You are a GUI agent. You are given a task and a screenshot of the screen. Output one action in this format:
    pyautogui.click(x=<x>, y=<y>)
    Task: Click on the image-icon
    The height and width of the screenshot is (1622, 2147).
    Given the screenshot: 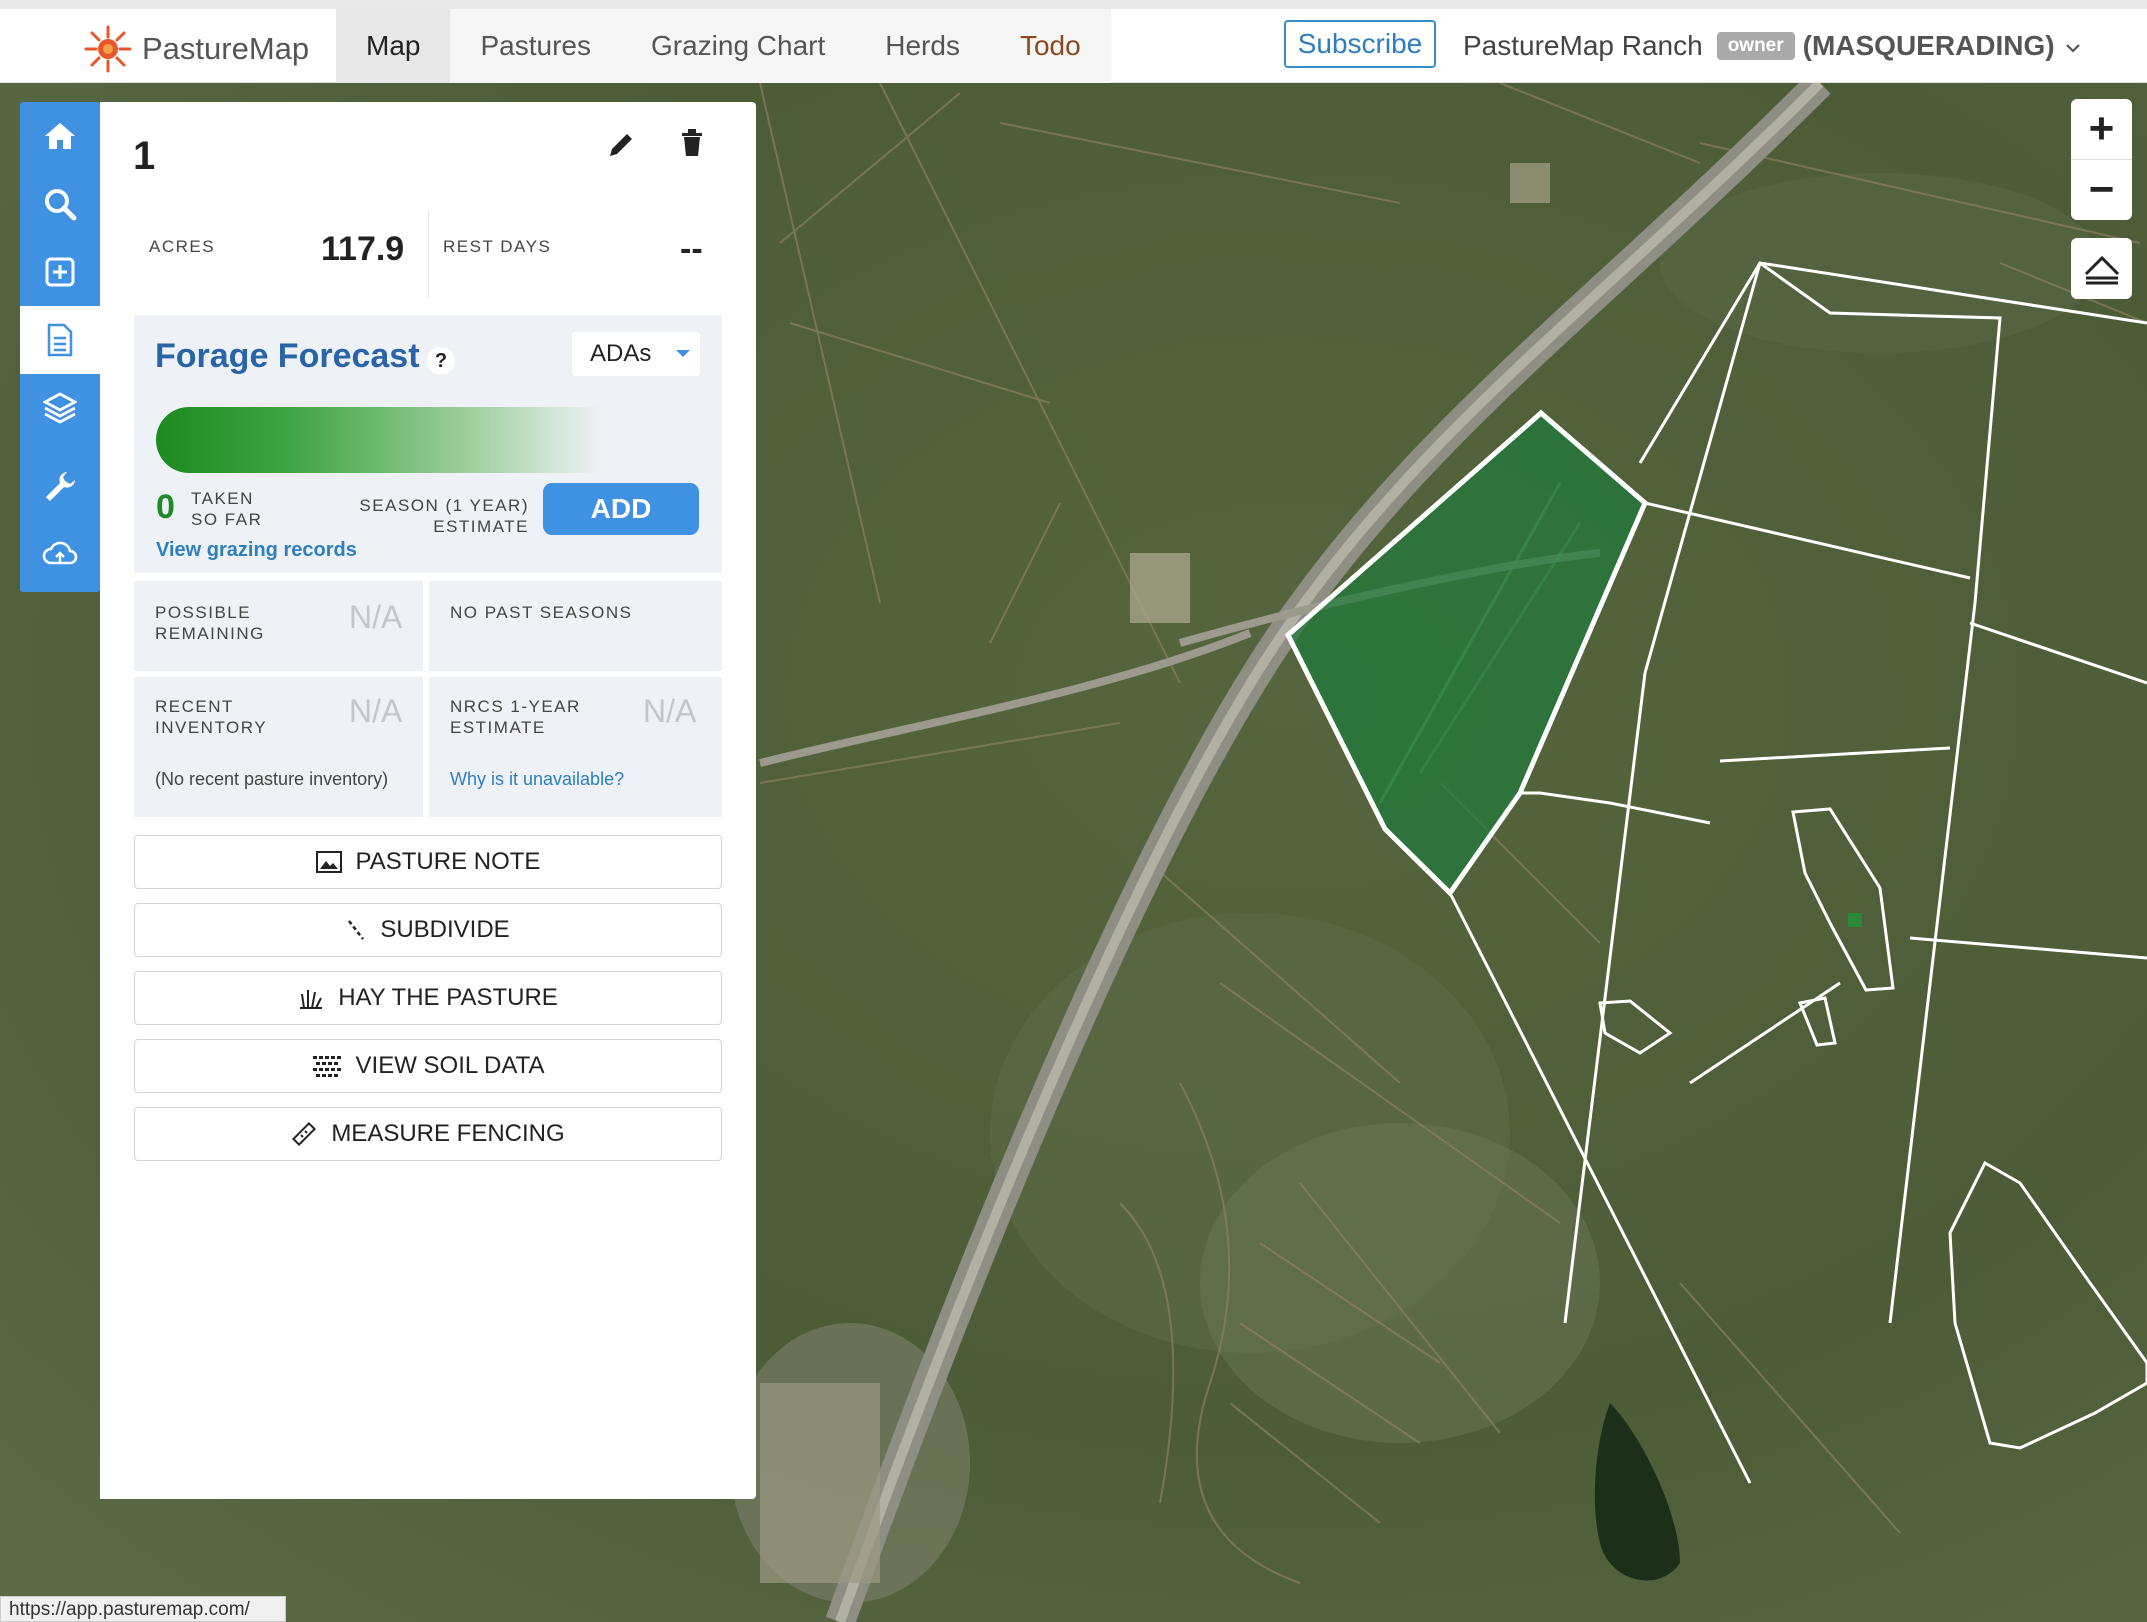 What is the action you would take?
    pyautogui.click(x=328, y=862)
    